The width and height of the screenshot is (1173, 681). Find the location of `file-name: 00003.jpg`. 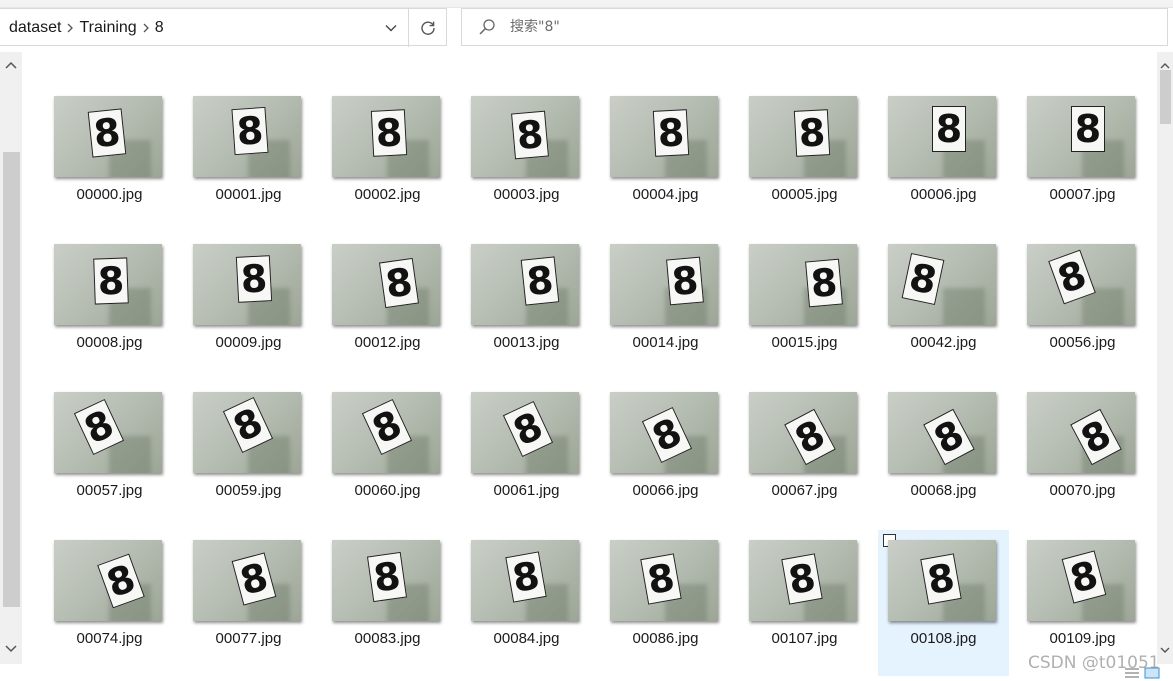

file-name: 00003.jpg is located at coordinates (526, 194).